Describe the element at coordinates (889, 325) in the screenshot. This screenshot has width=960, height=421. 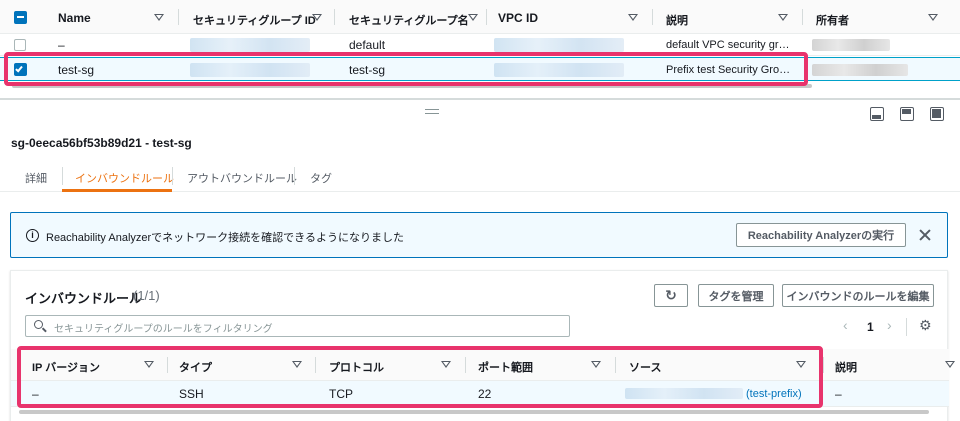
I see `next-page-icon: ›` at that location.